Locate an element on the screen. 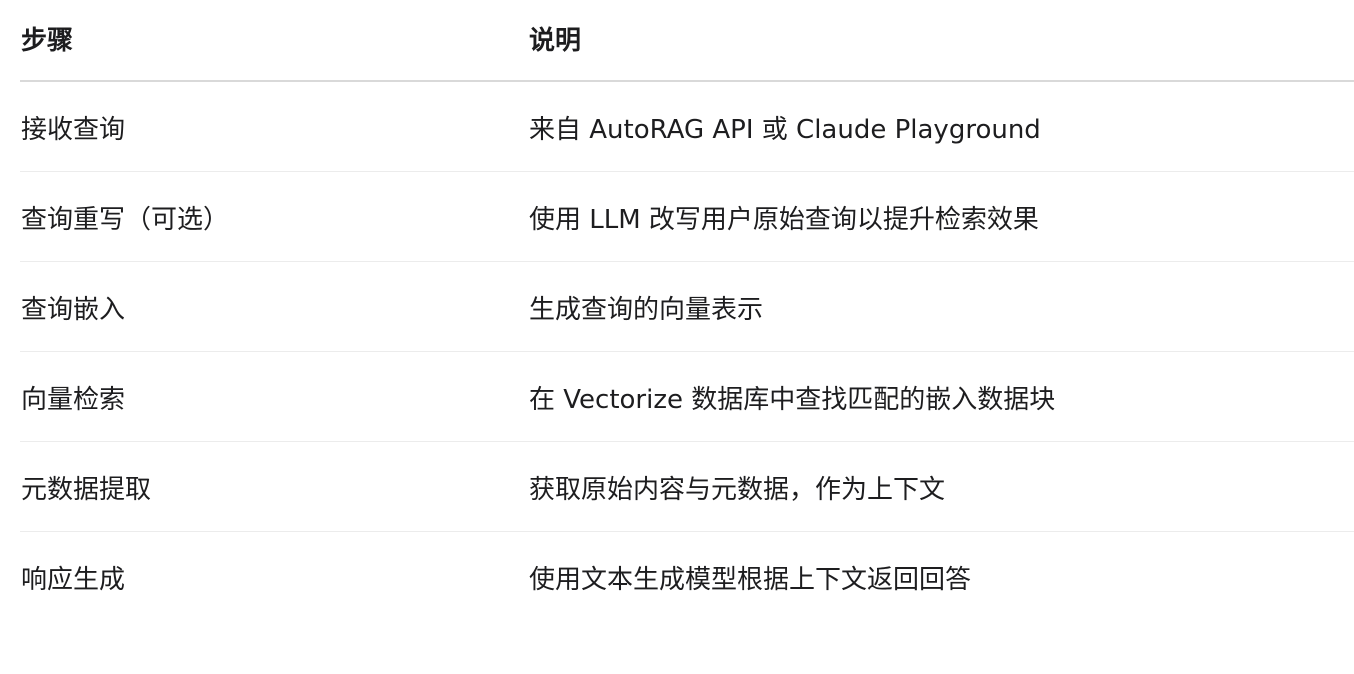 The width and height of the screenshot is (1354, 674). step-cell: 查询重写（可选） is located at coordinates (125, 219).